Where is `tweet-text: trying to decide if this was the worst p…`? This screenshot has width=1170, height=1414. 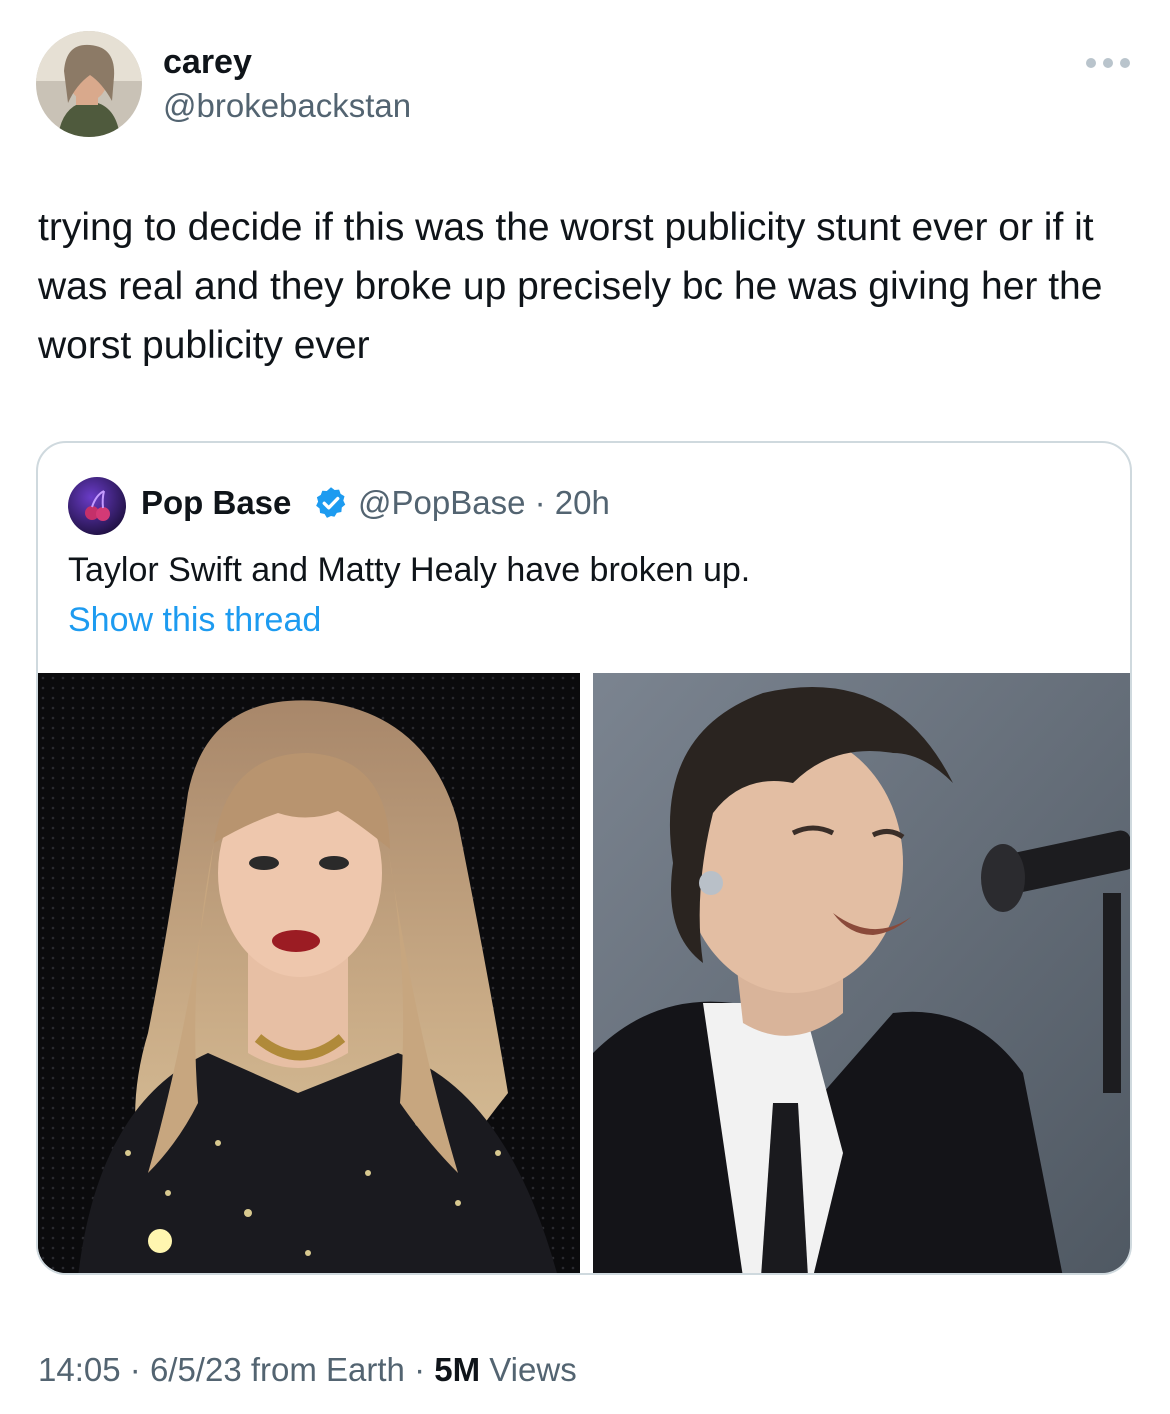
tweet-text: trying to decide if this was the worst p… is located at coordinates (570, 286).